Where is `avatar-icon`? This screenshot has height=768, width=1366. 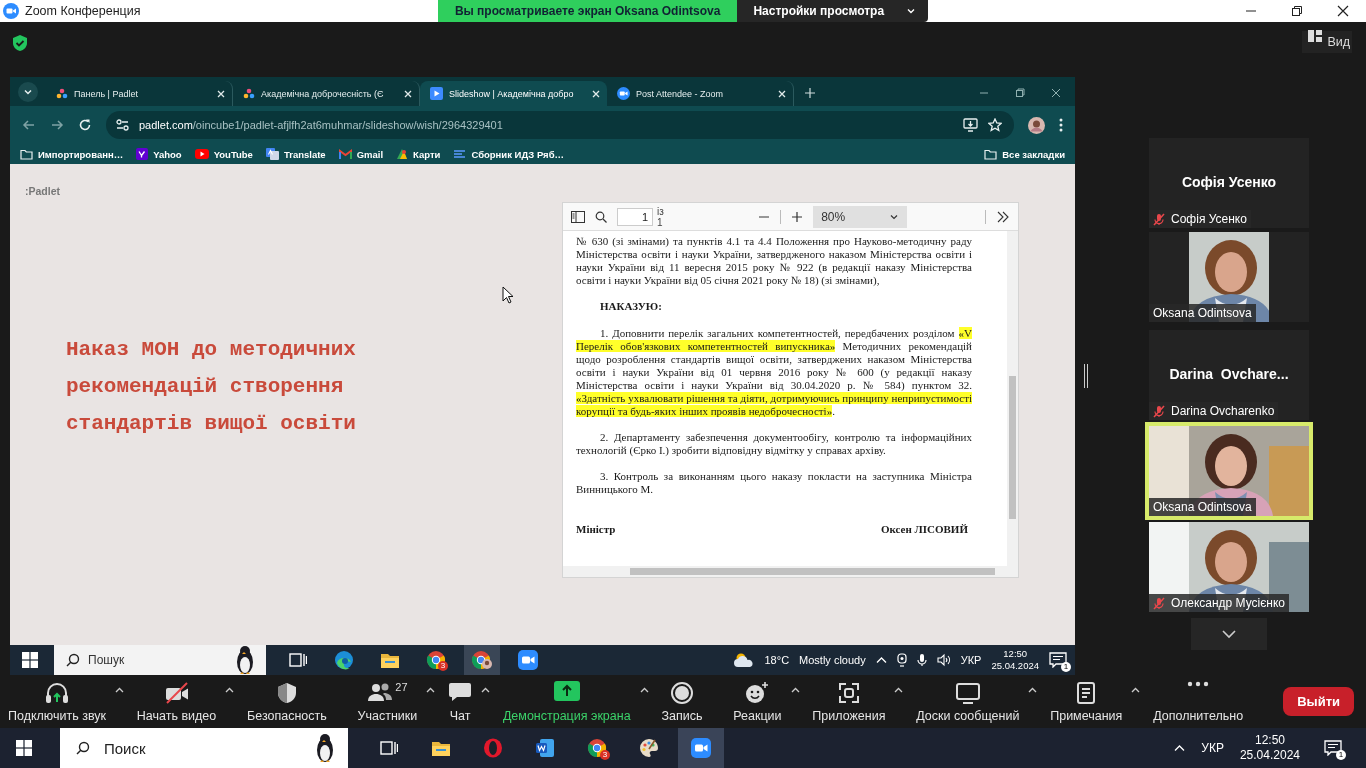
avatar-icon is located at coordinates (1036, 125).